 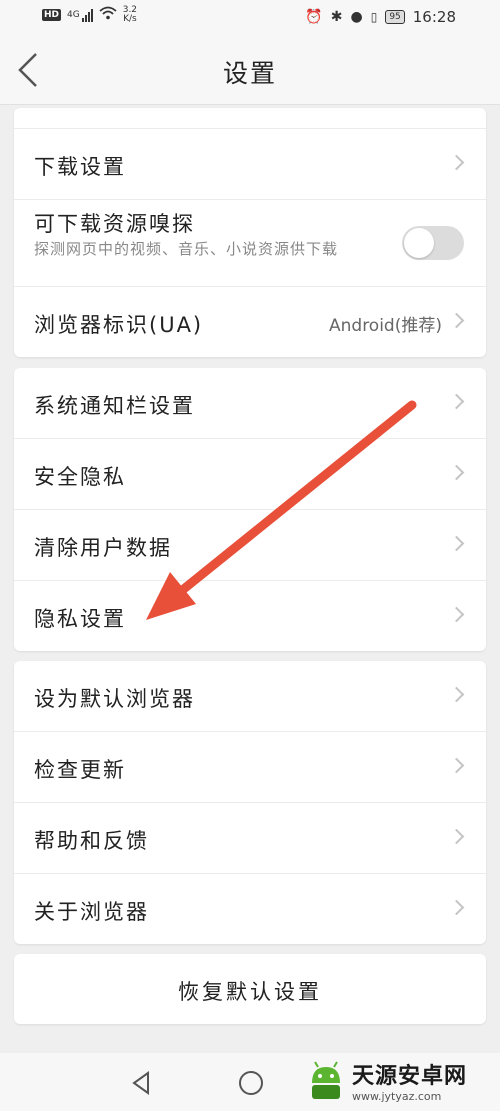 What do you see at coordinates (80, 477) in the screenshot?
I see `item-label: 安全隐私` at bounding box center [80, 477].